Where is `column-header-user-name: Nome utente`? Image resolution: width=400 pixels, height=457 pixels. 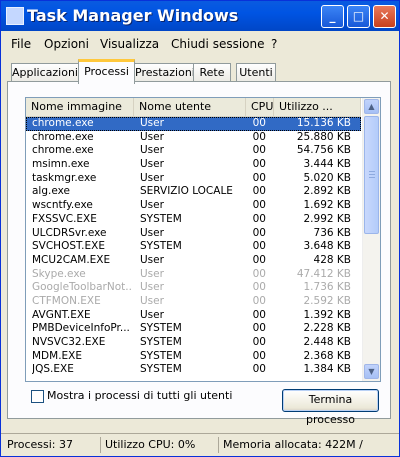
column-header-user-name: Nome utente is located at coordinates (190, 107).